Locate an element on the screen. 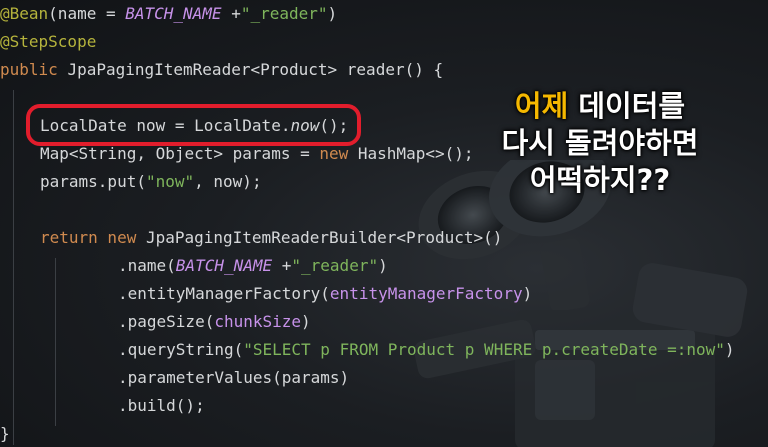 This screenshot has width=768, height=447. code-line-8: .name(BATCH_NAME +"_reader") is located at coordinates (253, 265).